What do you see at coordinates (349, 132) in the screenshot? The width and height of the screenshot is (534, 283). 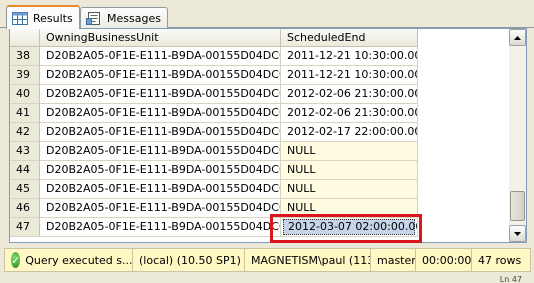 I see `cell-scheduled-end: 2012-02-17 22:00:00.000` at bounding box center [349, 132].